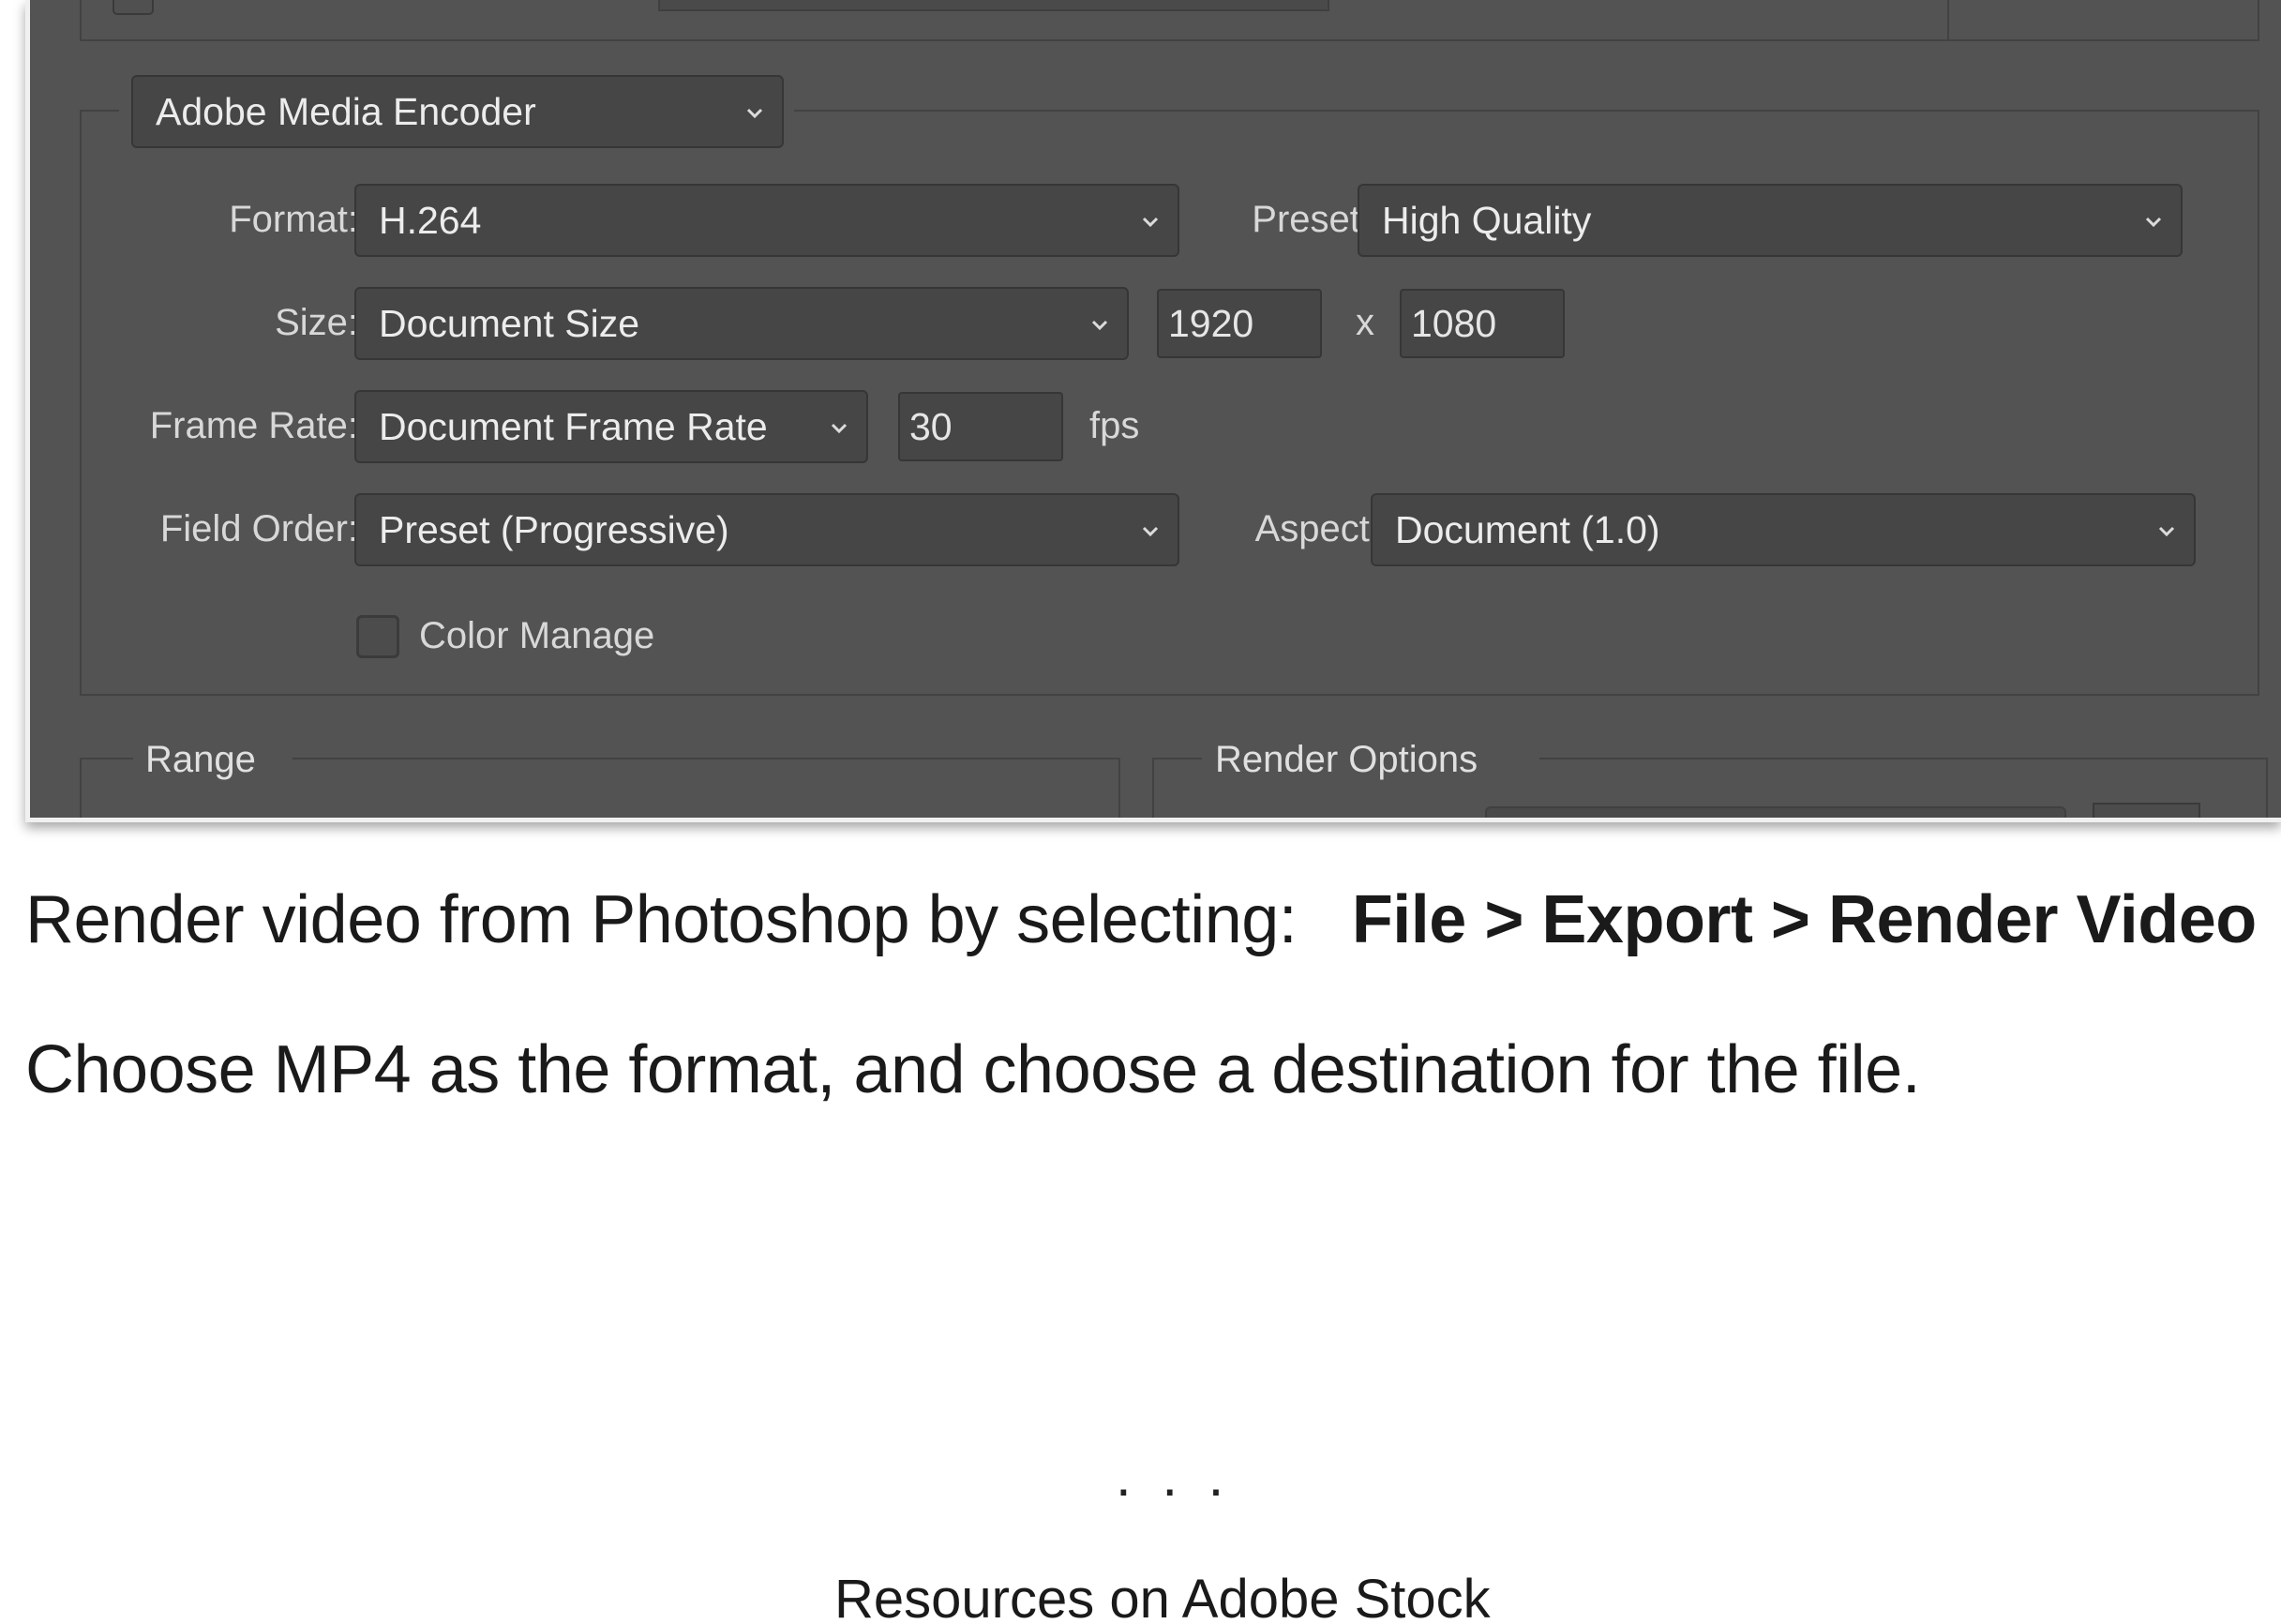 The image size is (2281, 1624). I want to click on color-manage-label: Color Manage, so click(536, 636).